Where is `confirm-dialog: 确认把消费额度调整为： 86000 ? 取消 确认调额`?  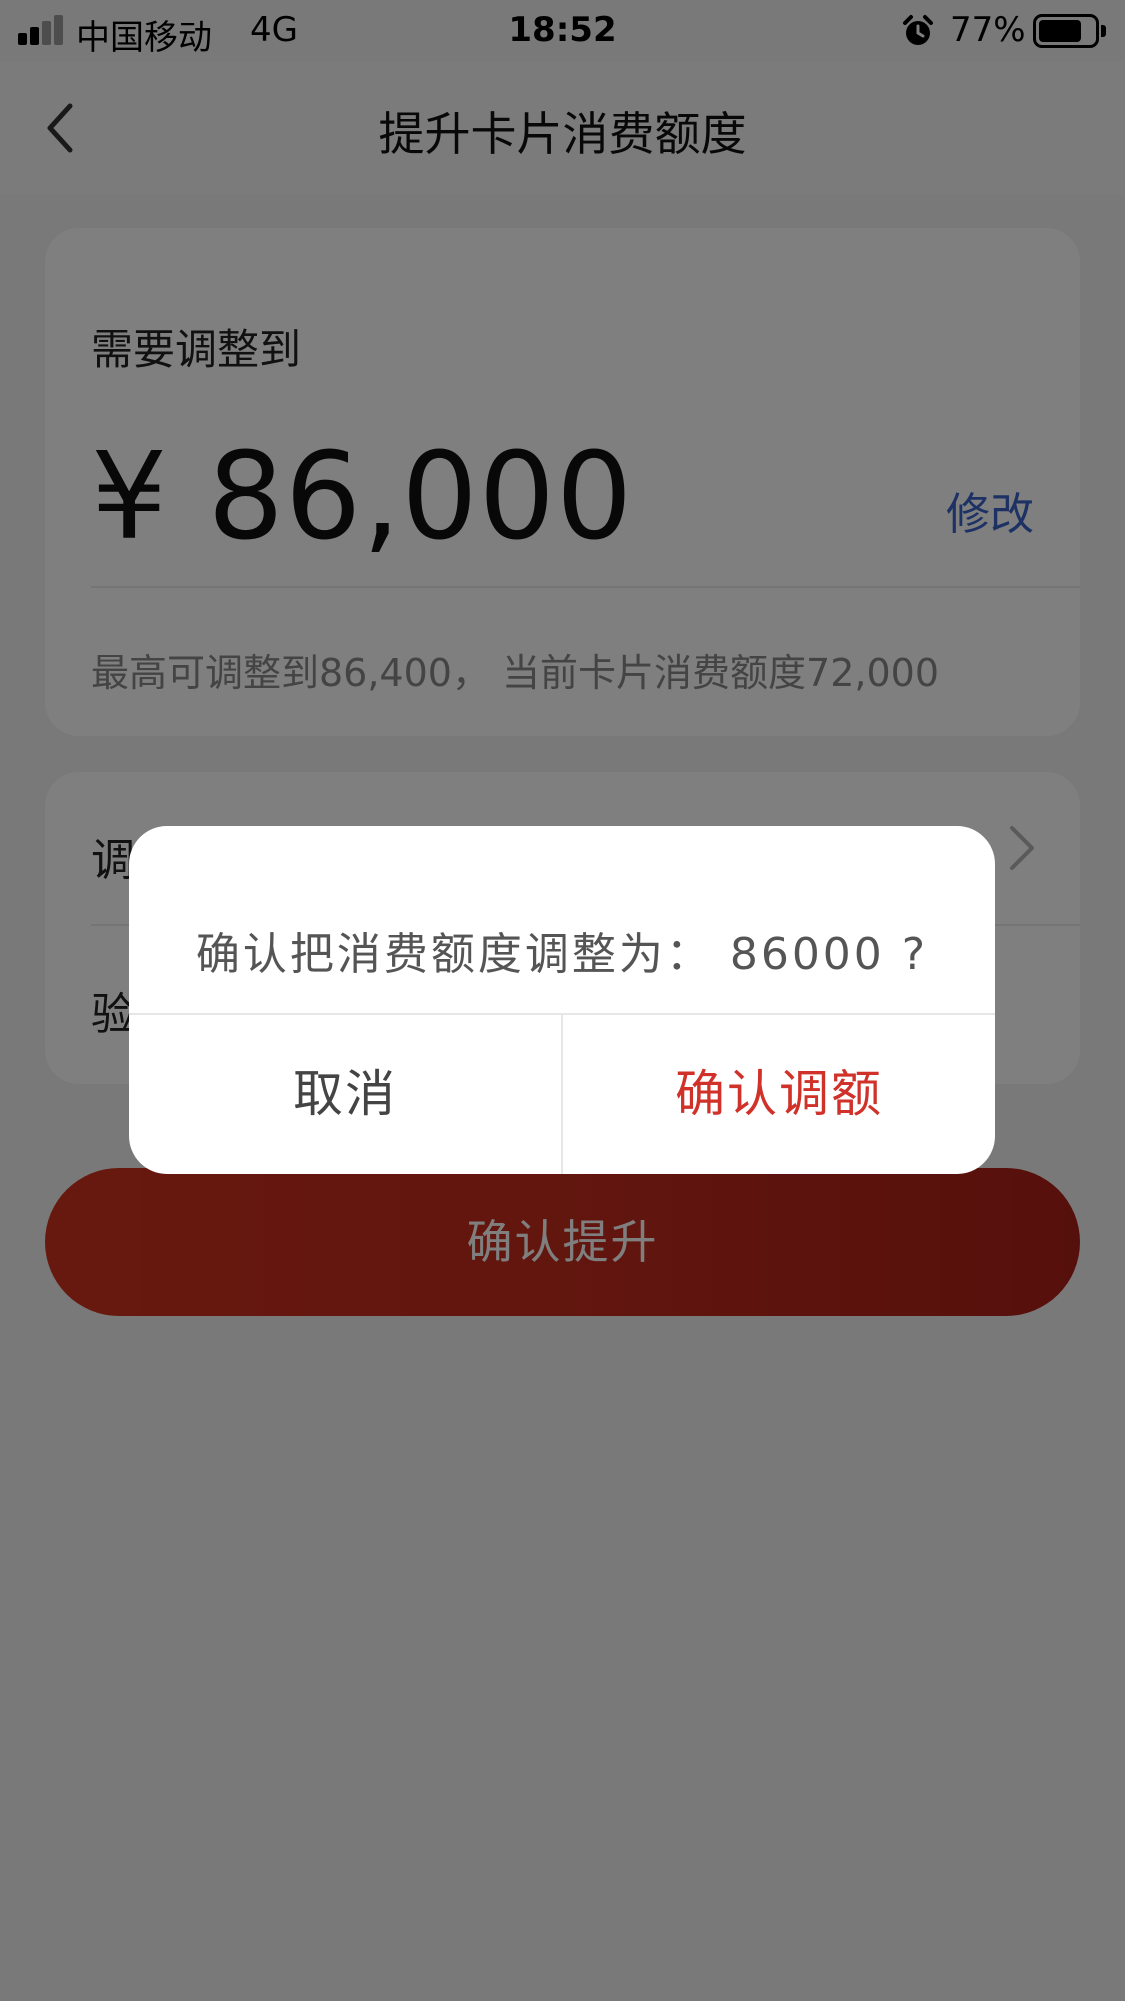 confirm-dialog: 确认把消费额度调整为： 86000 ? 取消 确认调额 is located at coordinates (562, 1000).